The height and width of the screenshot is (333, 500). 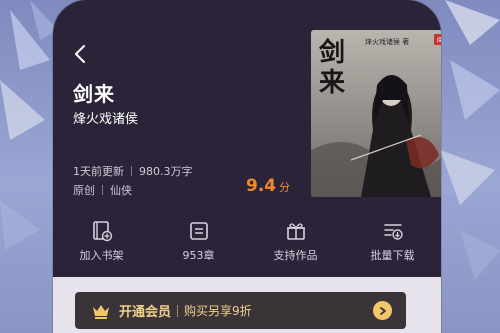 I want to click on batch-download-icon, so click(x=393, y=232).